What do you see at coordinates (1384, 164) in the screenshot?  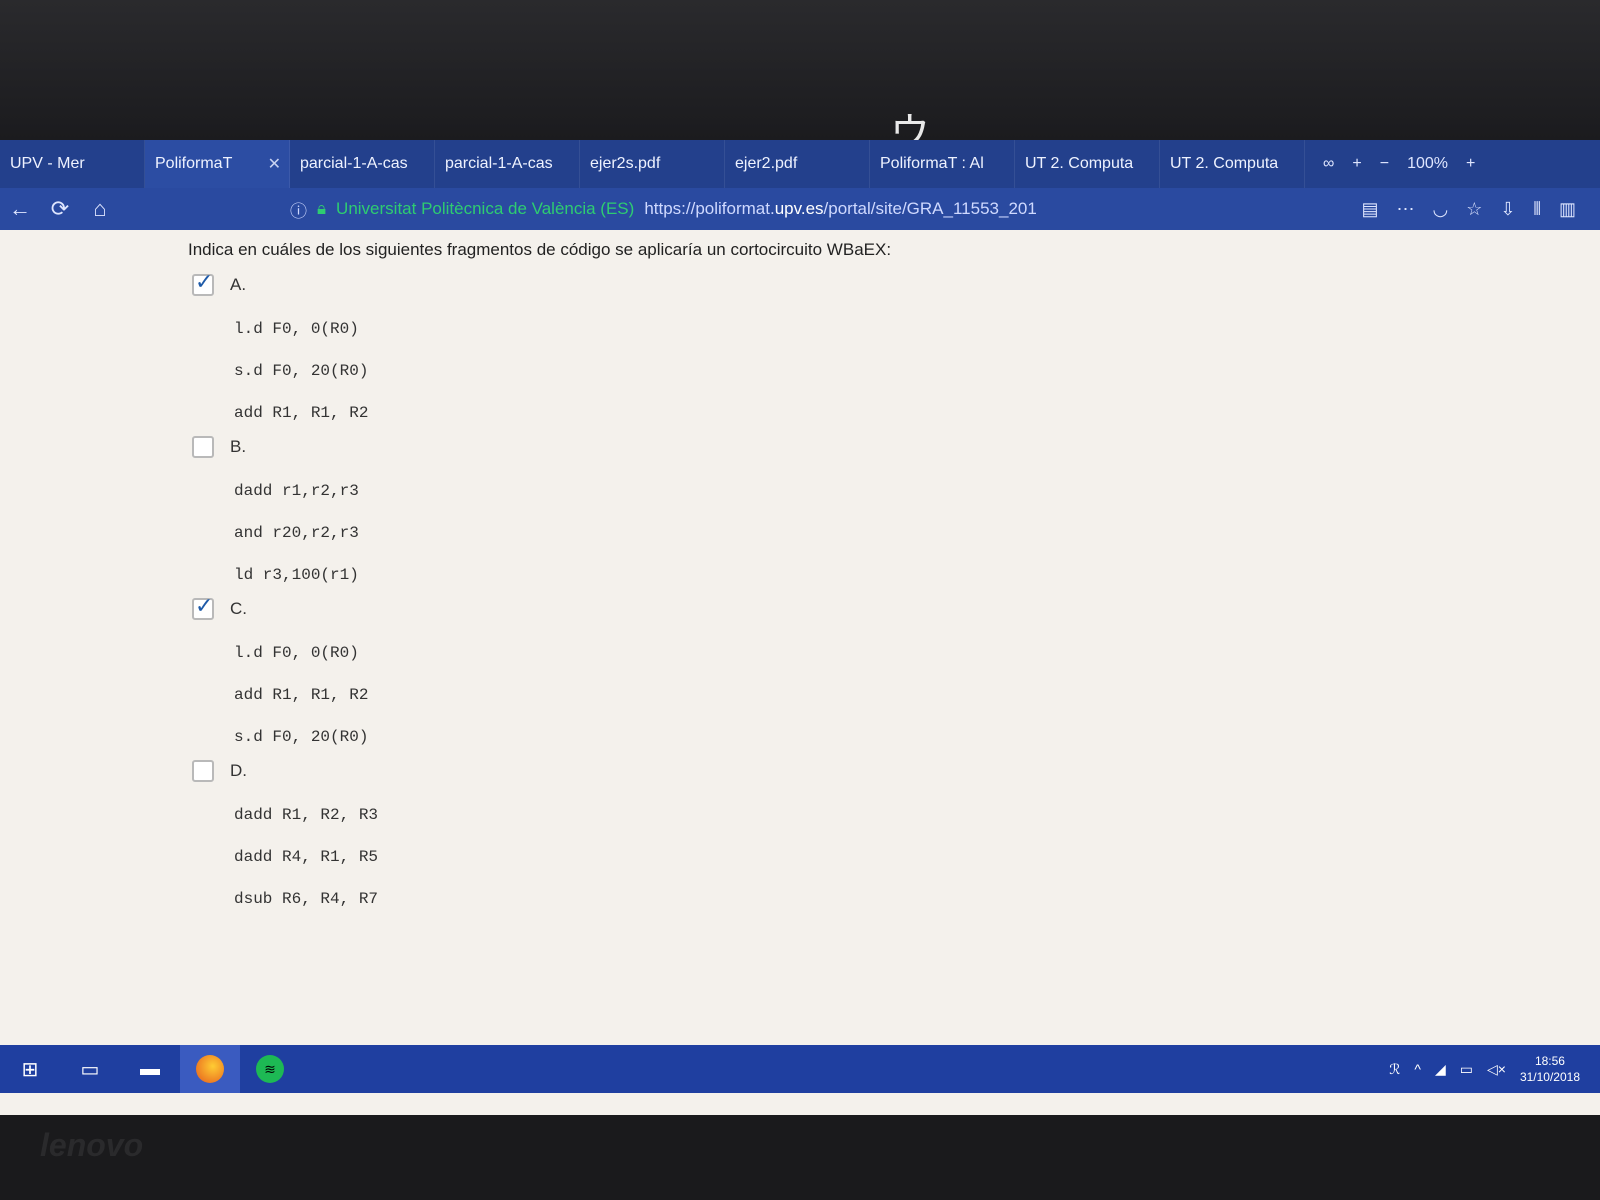 I see `zoom-out-icon: −` at bounding box center [1384, 164].